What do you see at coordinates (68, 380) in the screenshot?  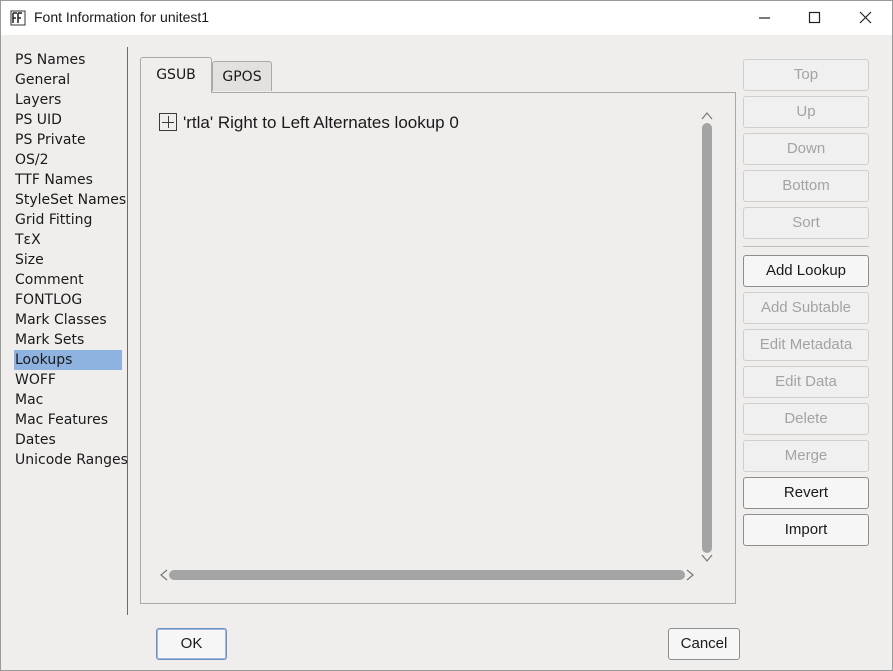 I see `sidebar-item-woff: WOFF` at bounding box center [68, 380].